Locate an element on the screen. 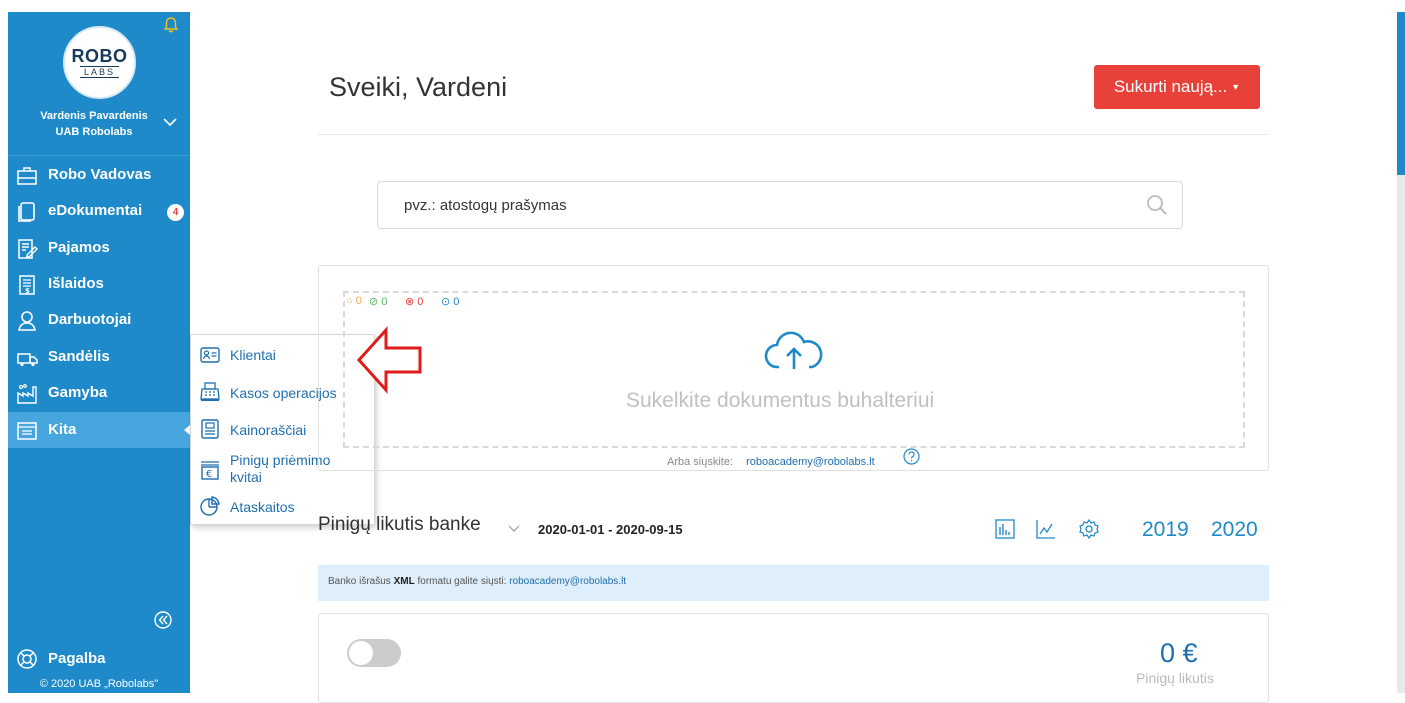 The width and height of the screenshot is (1405, 703). create-new-button: Sukurti naują... ▼ is located at coordinates (1177, 87).